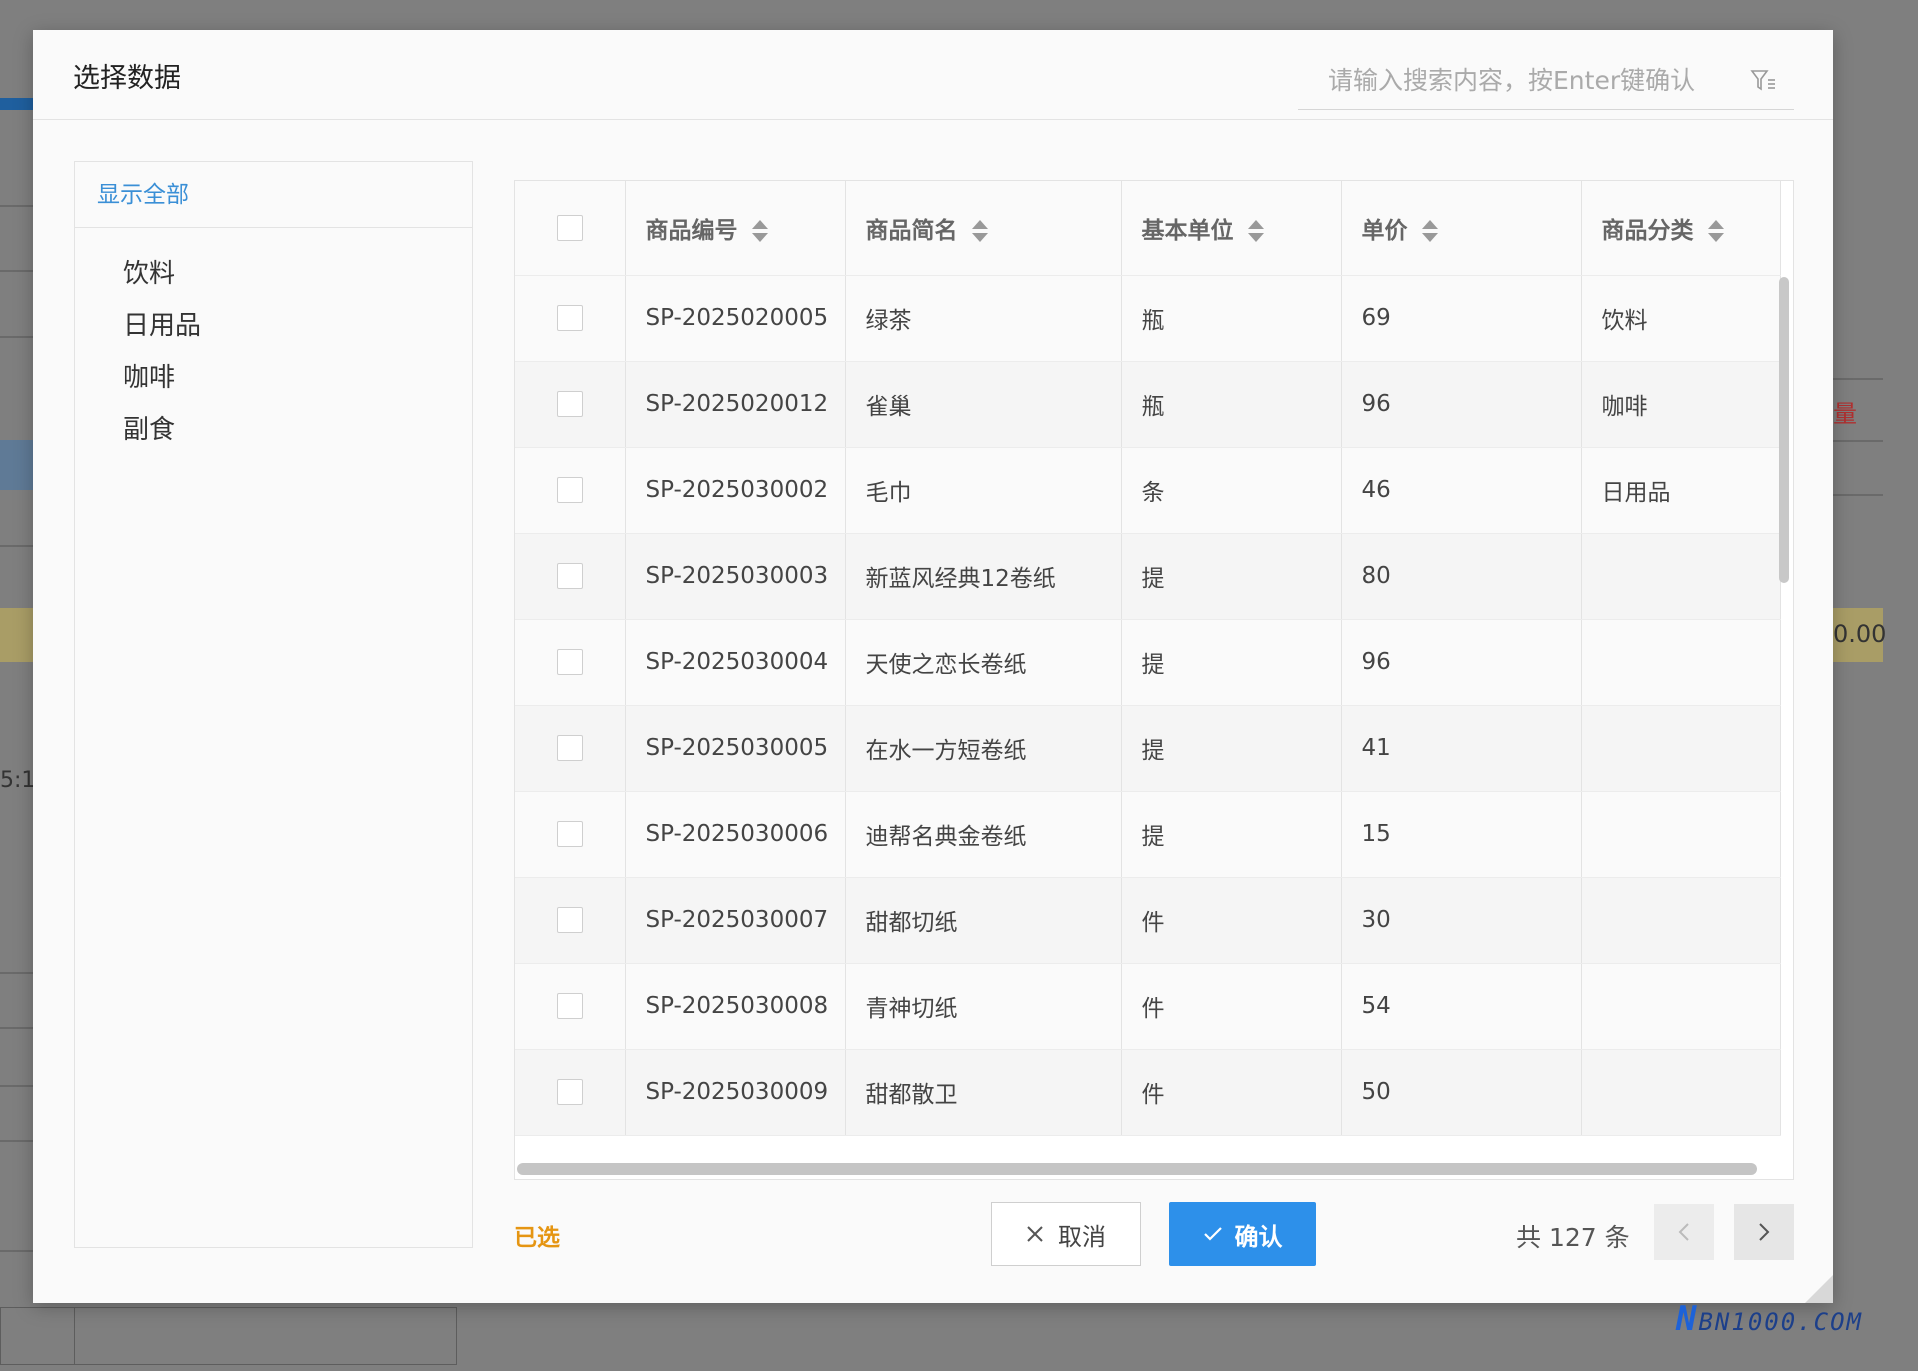 The height and width of the screenshot is (1371, 1918). I want to click on column-header-label: 商品编号, so click(691, 230).